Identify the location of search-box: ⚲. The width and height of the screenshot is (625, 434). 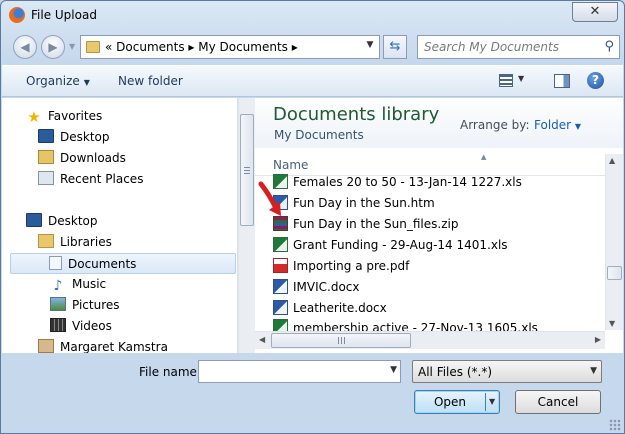
(518, 47).